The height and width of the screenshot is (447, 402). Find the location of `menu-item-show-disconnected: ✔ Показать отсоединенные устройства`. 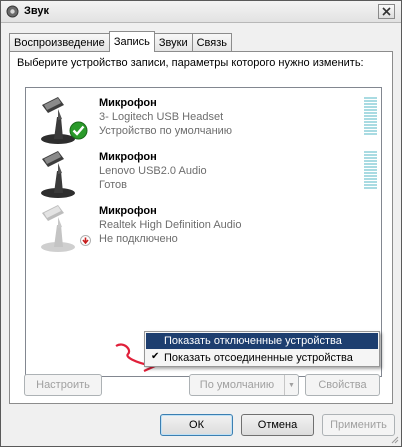

menu-item-show-disconnected: ✔ Показать отсоединенные устройства is located at coordinates (262, 358).